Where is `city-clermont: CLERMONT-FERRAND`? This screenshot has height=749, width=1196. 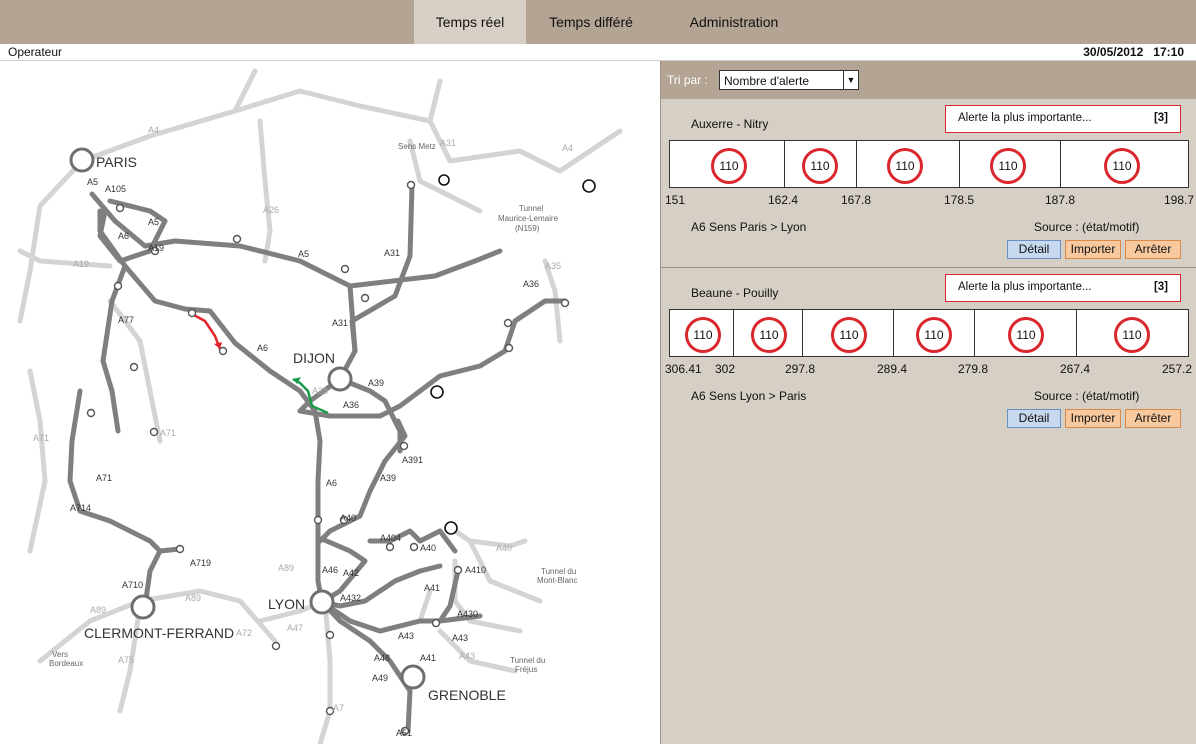 city-clermont: CLERMONT-FERRAND is located at coordinates (159, 633).